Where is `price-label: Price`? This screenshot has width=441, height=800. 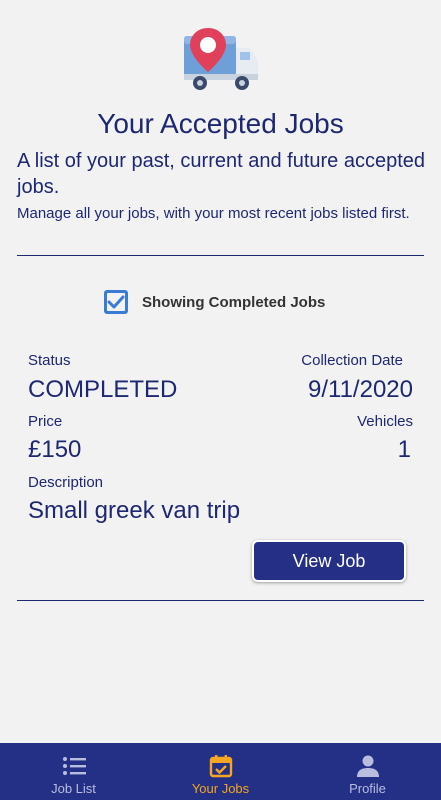 price-label: Price is located at coordinates (45, 421).